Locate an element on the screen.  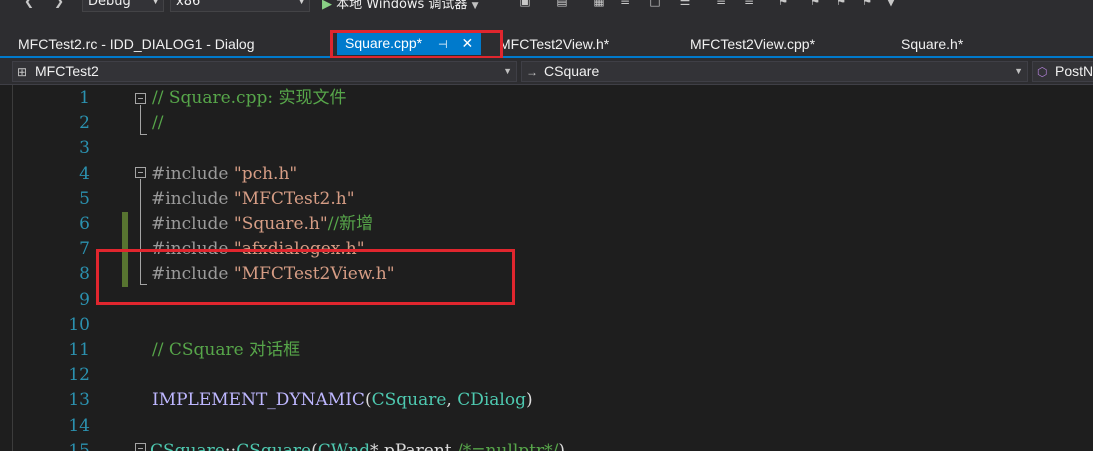
tab-mfctest2view-h: MFCTest2View.h* is located at coordinates (554, 45).